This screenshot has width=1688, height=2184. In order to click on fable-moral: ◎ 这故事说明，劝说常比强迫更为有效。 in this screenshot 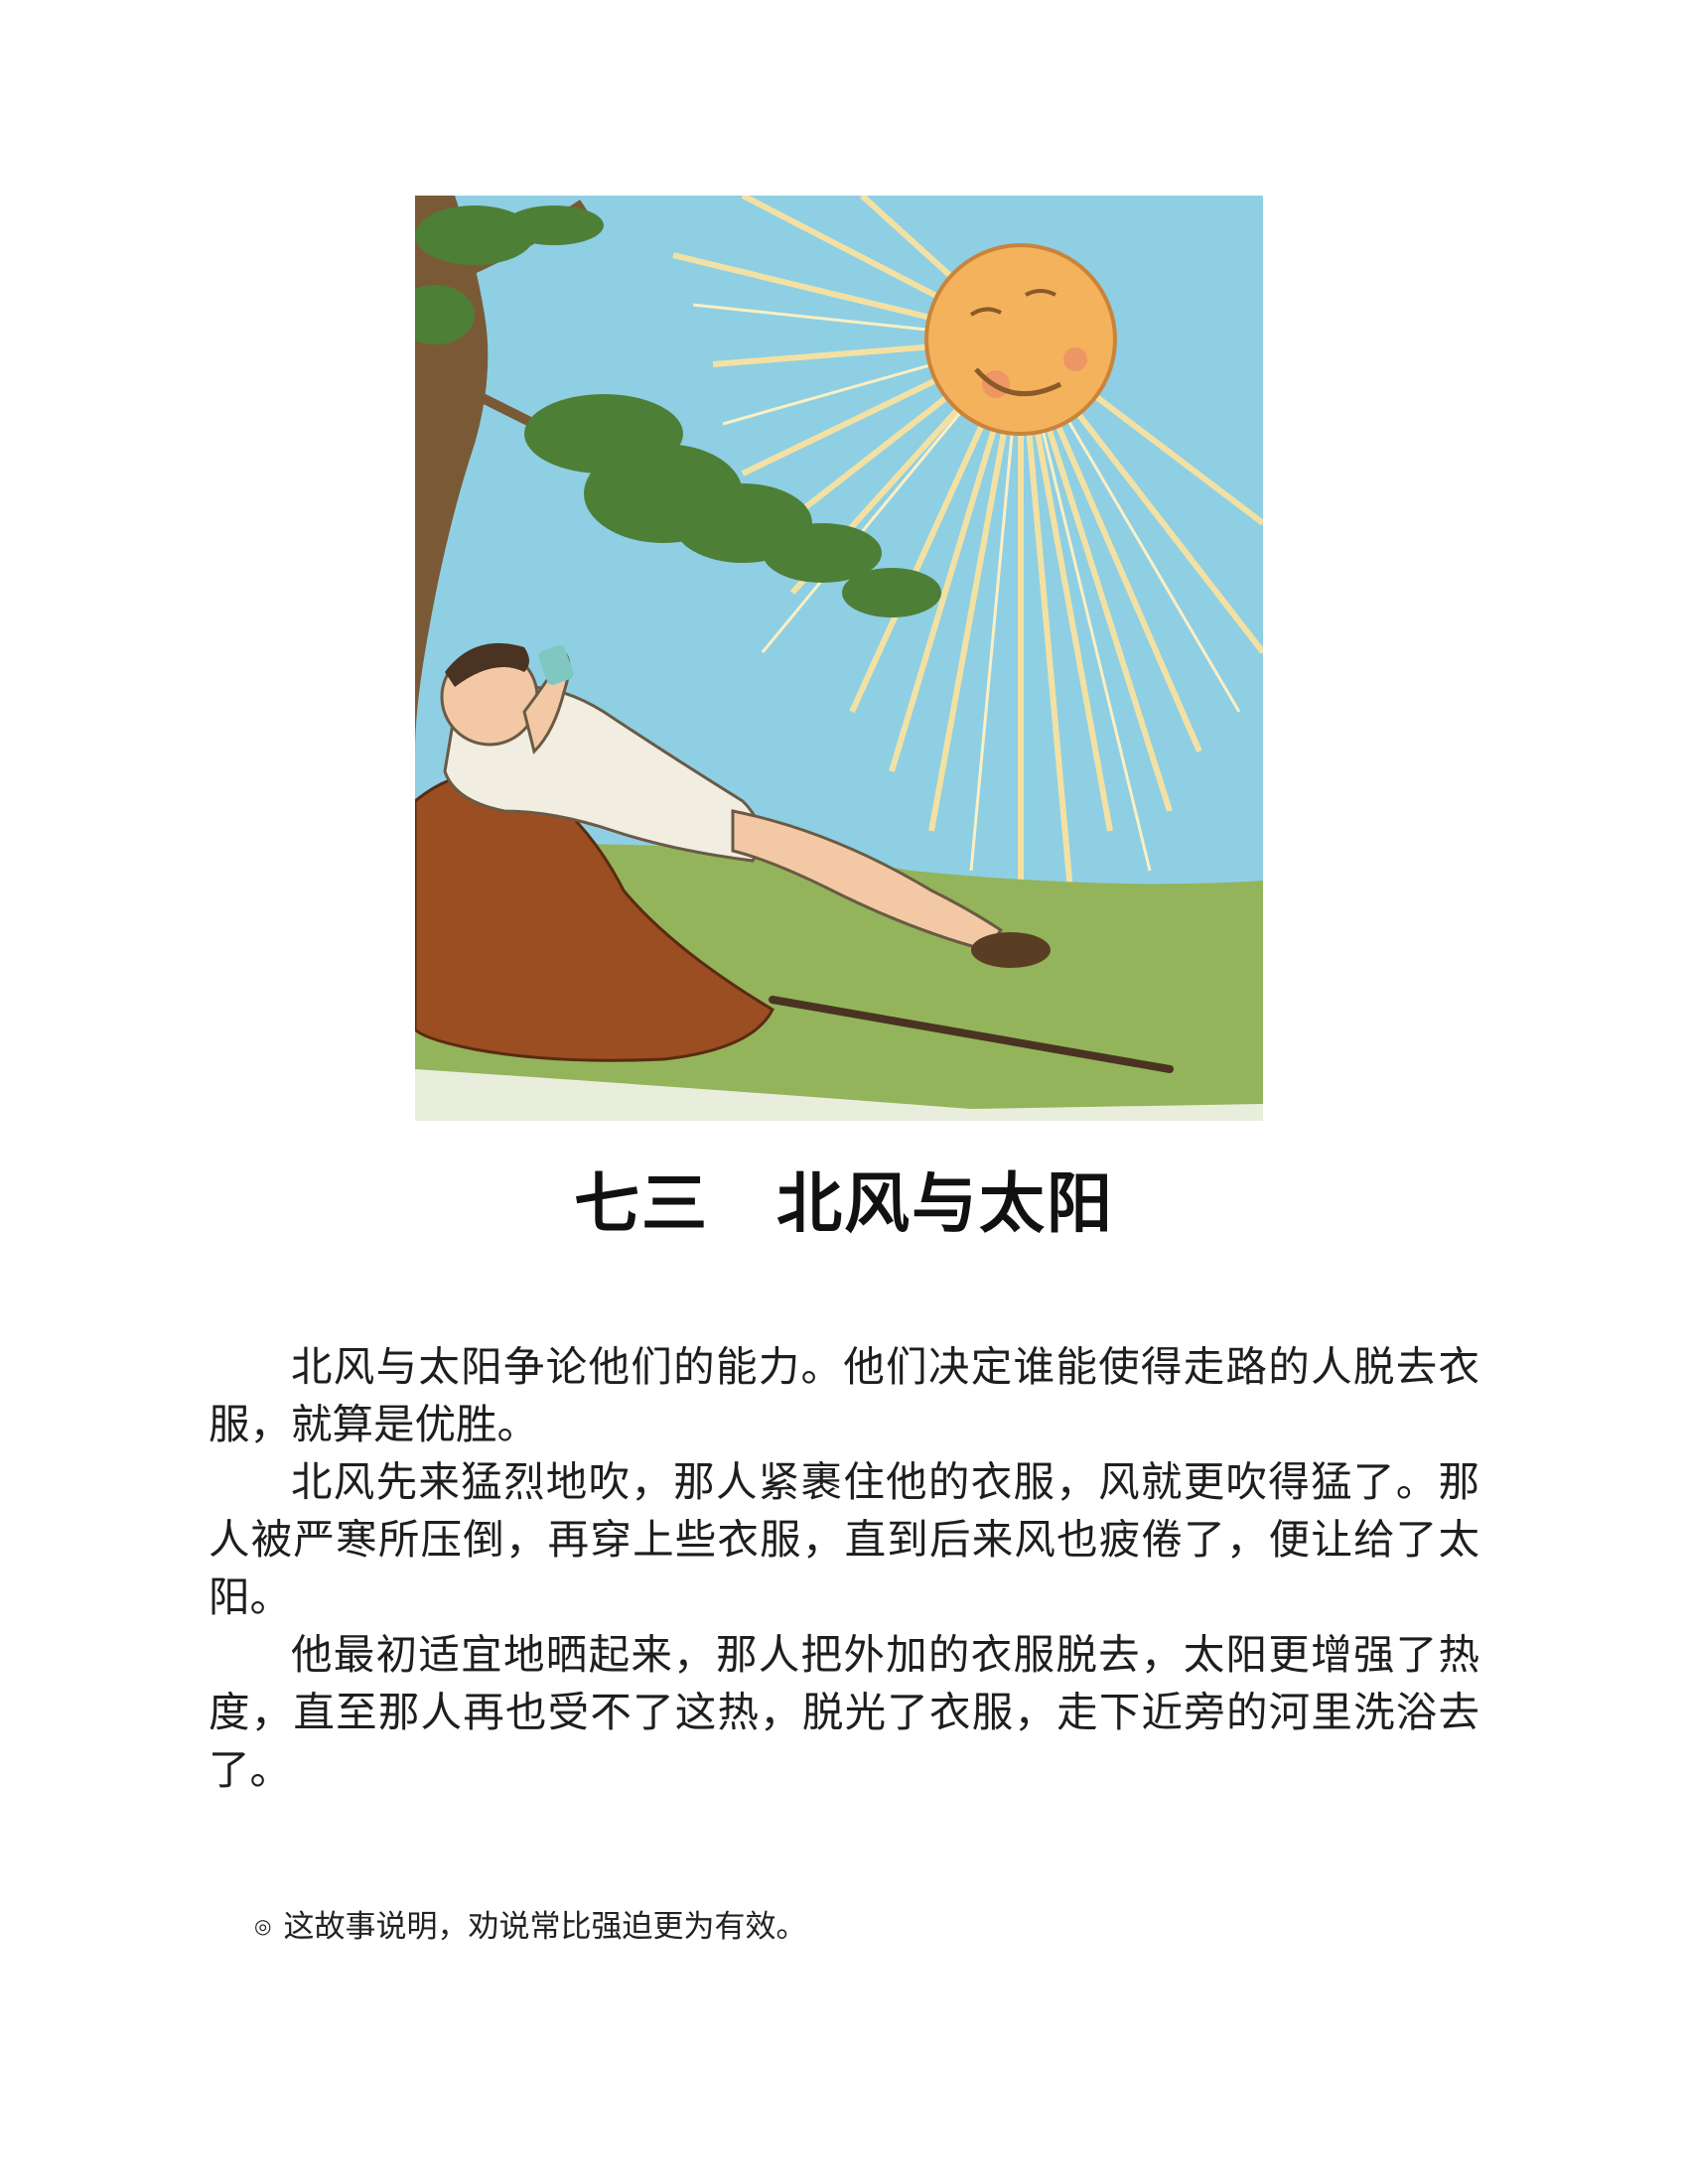, I will do `click(850, 1926)`.